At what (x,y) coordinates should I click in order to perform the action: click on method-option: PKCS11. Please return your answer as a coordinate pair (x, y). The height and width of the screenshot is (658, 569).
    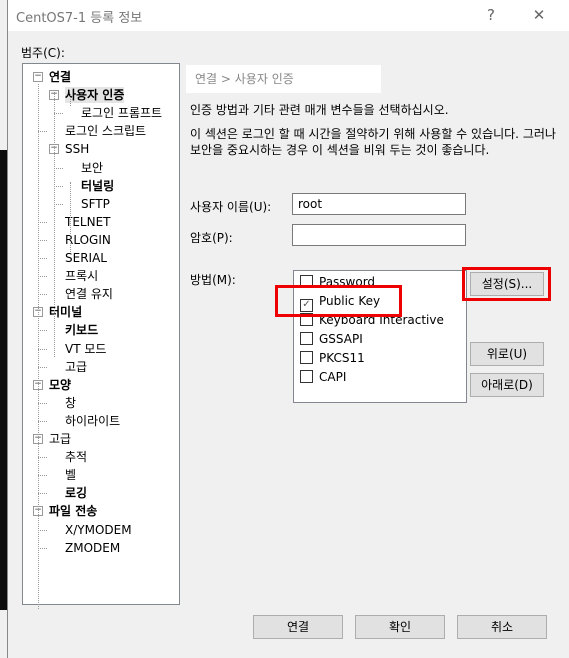
    Looking at the image, I should click on (332, 358).